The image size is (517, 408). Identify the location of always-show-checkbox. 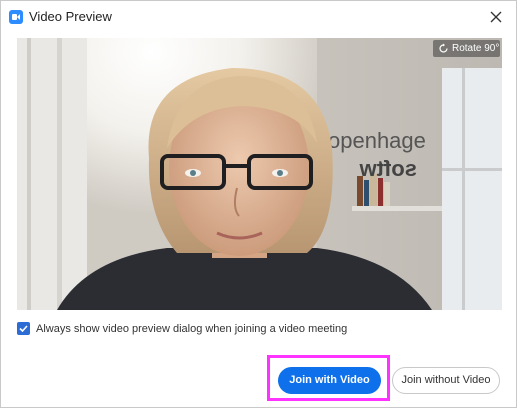
(23, 328).